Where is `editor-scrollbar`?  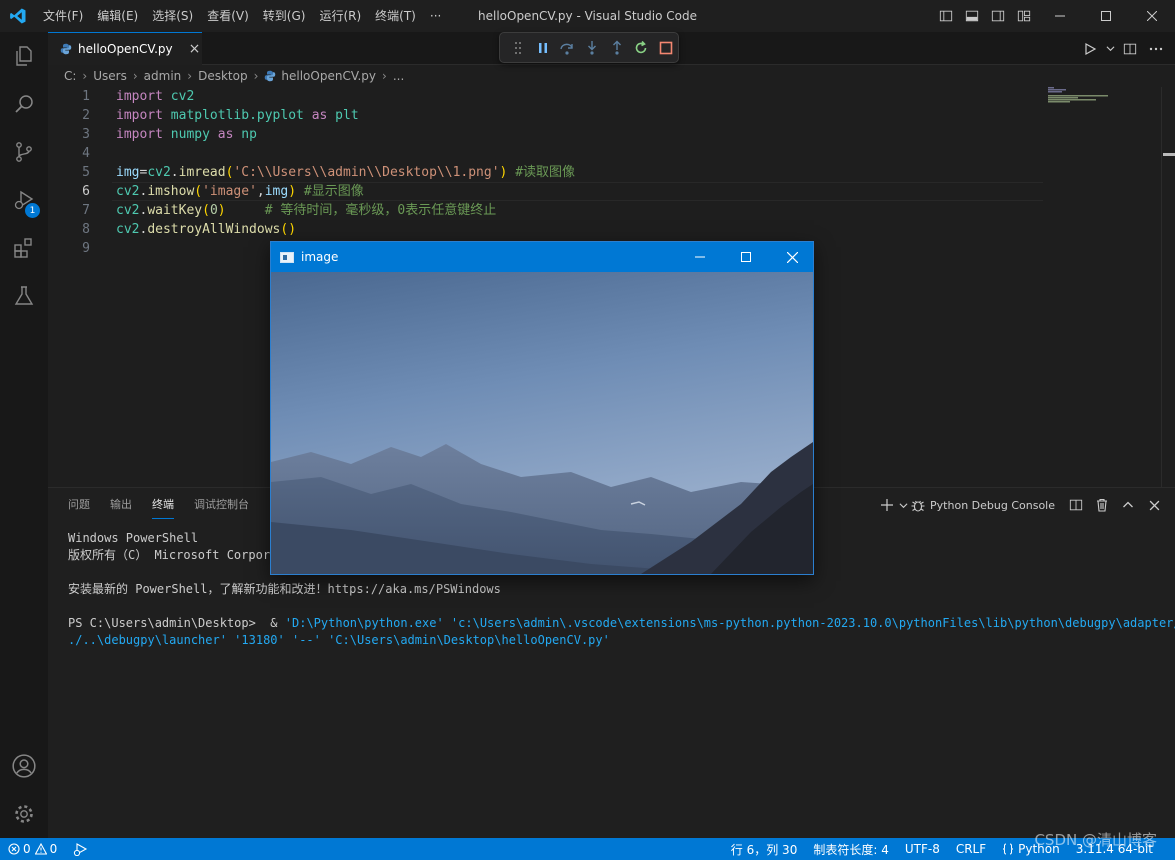 editor-scrollbar is located at coordinates (1168, 287).